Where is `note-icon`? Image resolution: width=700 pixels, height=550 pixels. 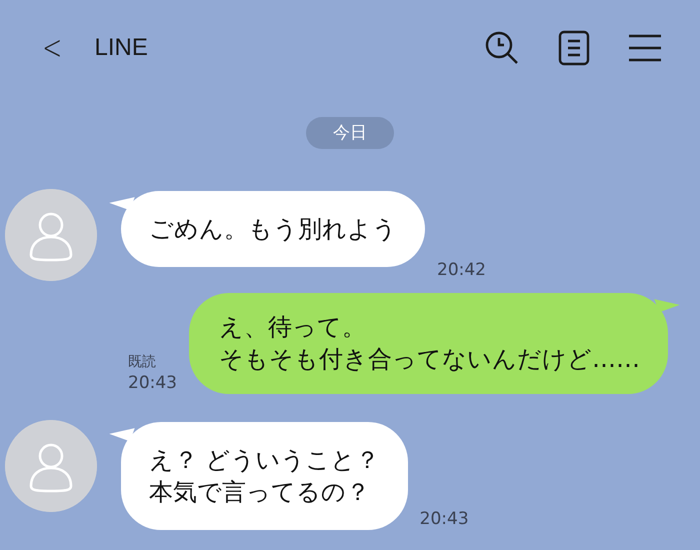
note-icon is located at coordinates (574, 48).